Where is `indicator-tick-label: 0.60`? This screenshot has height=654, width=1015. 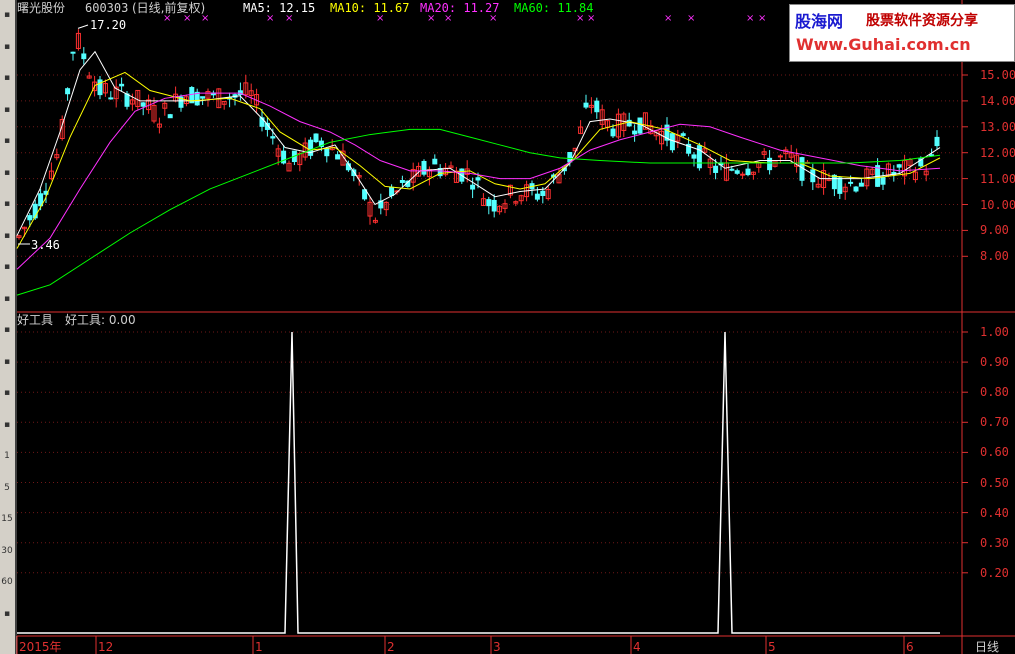
indicator-tick-label: 0.60 is located at coordinates (994, 452).